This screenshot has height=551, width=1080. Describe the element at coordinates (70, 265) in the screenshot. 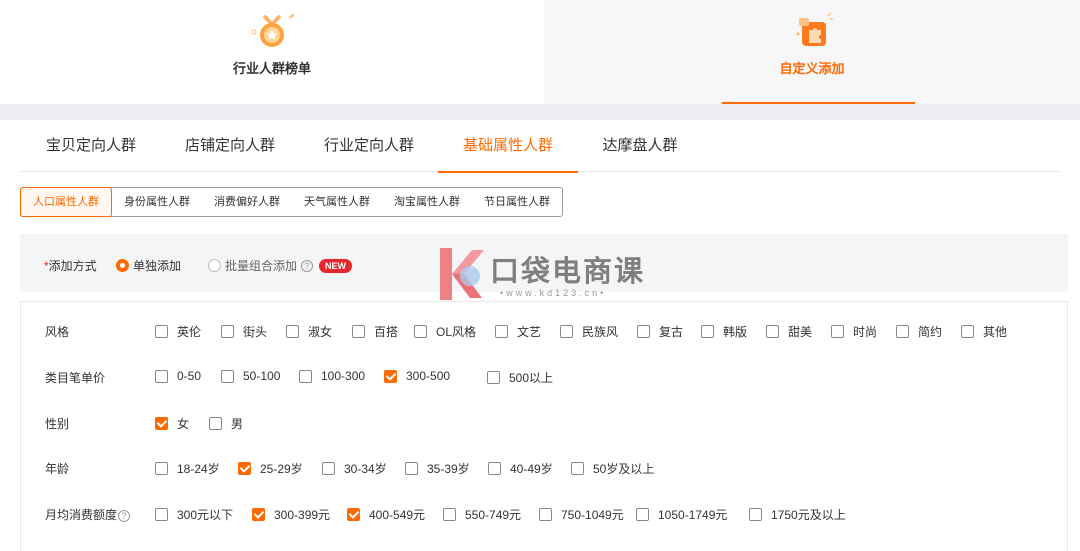

I see `add-mode-label: *添加方式` at that location.